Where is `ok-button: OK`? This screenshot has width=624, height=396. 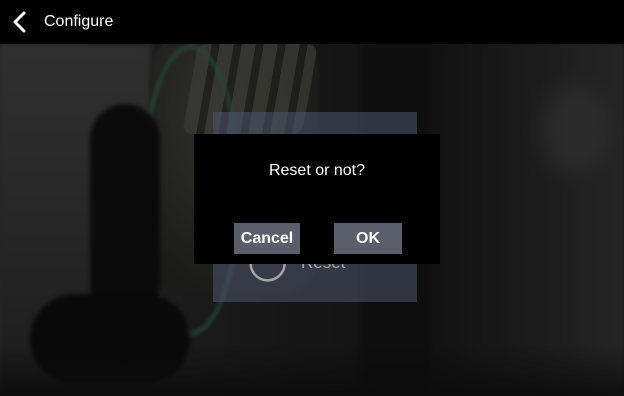
ok-button: OK is located at coordinates (368, 238).